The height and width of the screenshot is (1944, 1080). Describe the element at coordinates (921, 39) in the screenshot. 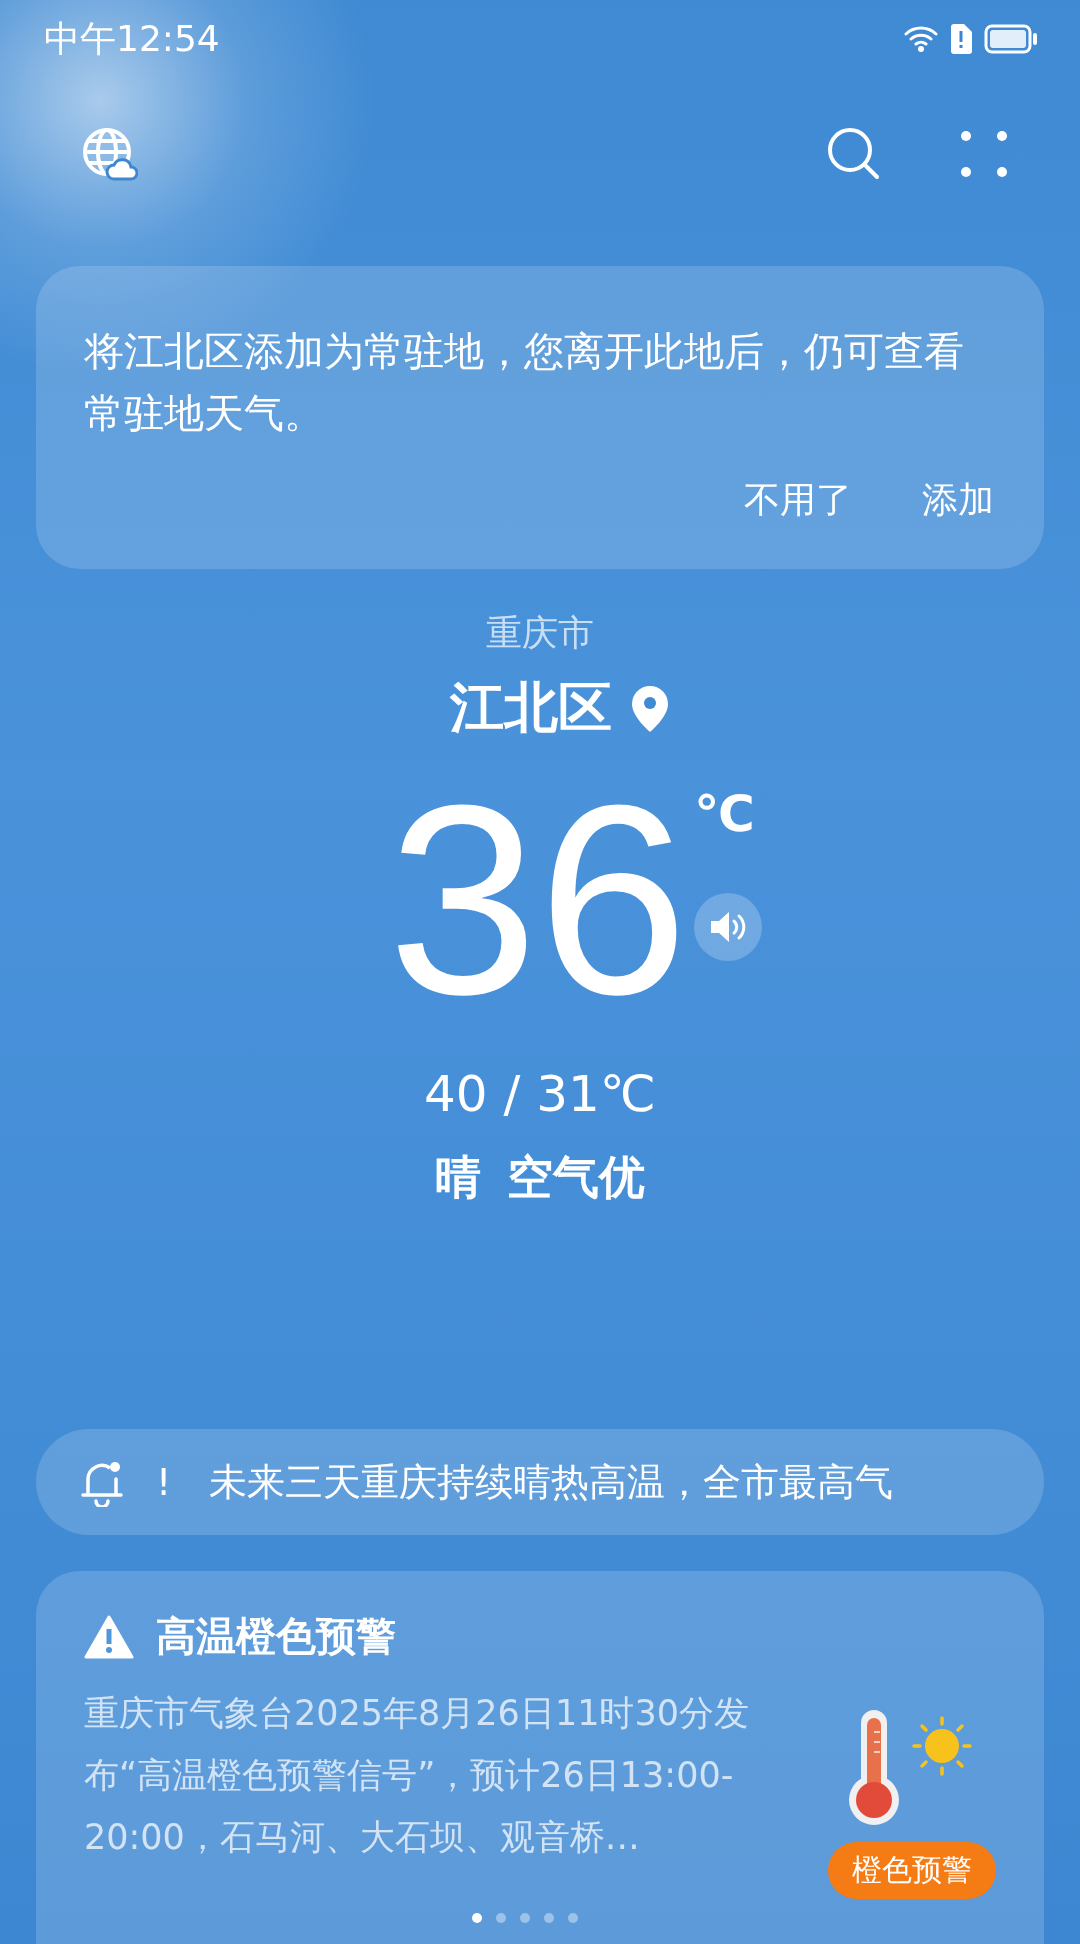

I see `wifi-icon` at that location.